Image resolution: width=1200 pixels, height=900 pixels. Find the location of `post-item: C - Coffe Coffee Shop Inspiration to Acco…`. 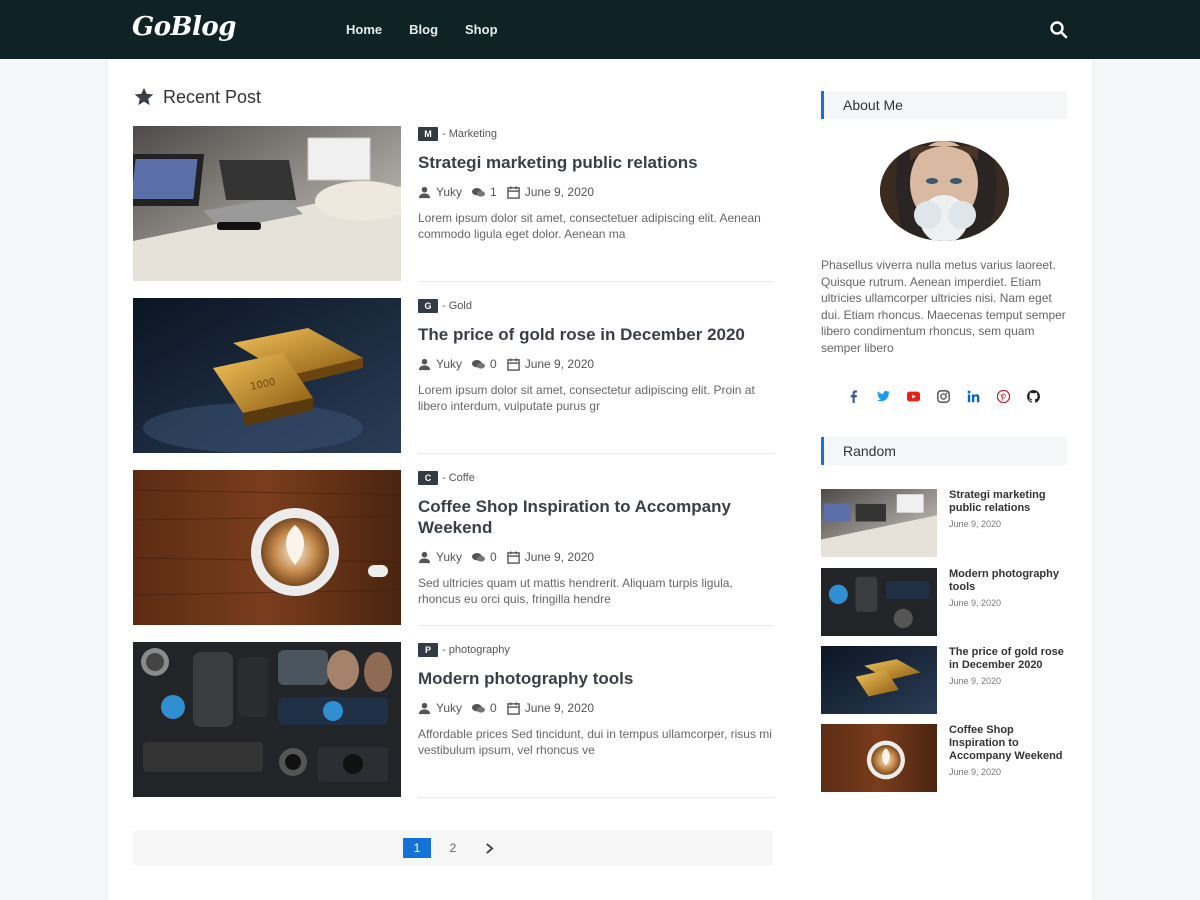

post-item: C - Coffe Coffee Shop Inspiration to Acco… is located at coordinates (453, 548).